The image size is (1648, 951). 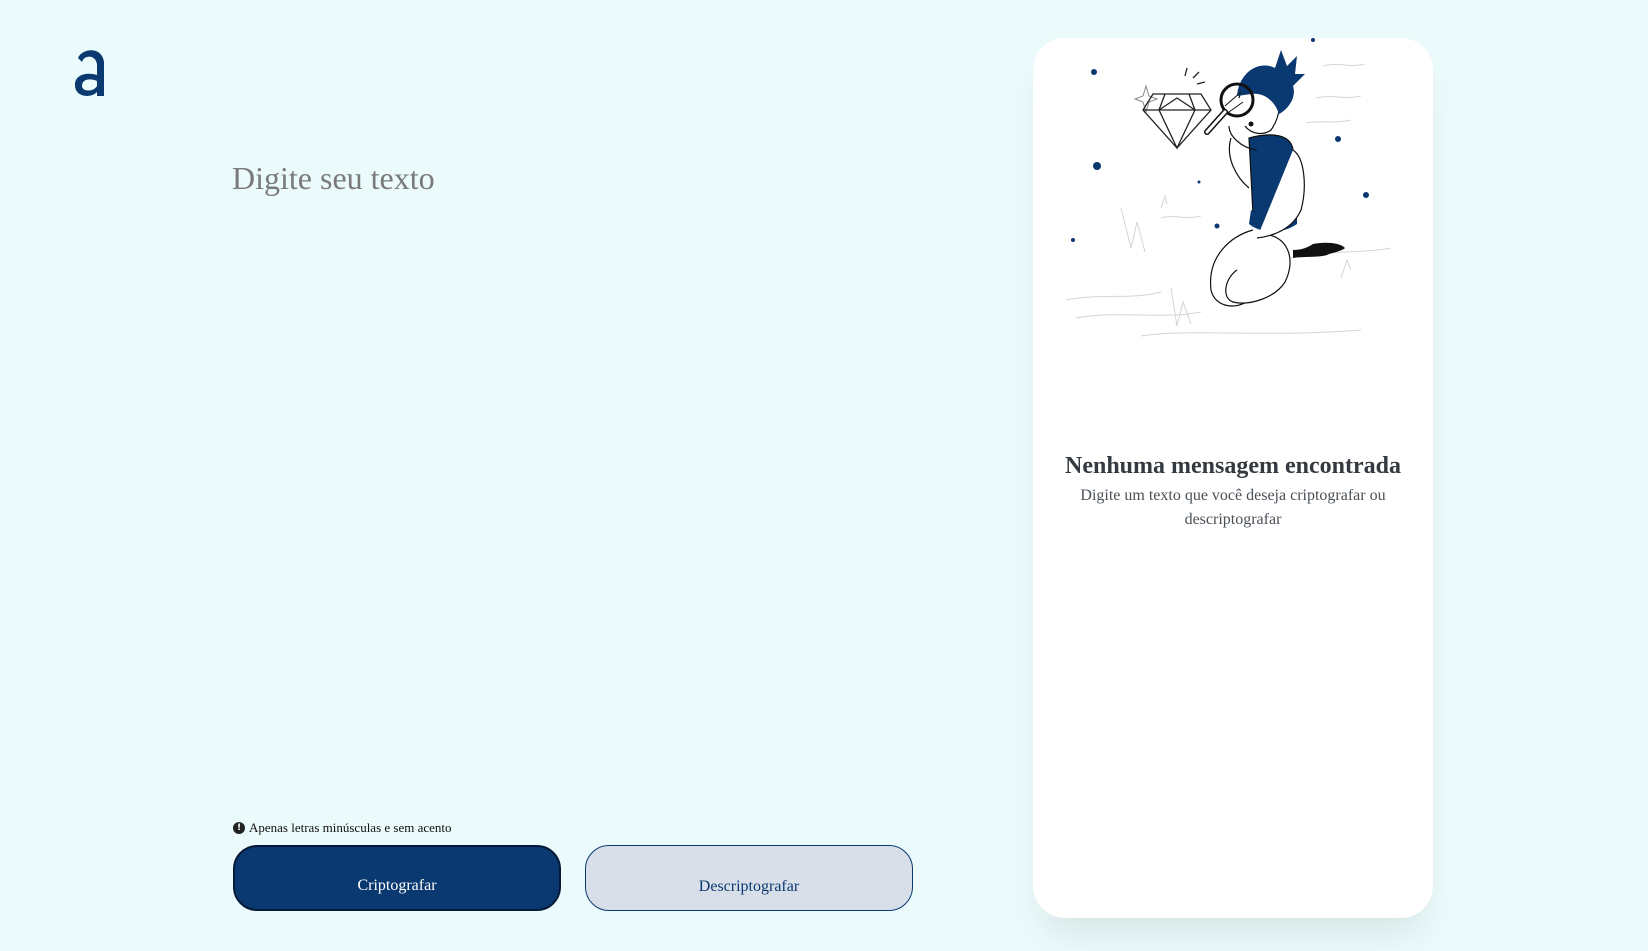 I want to click on hint: ! Apenas letras minúsculas e sem acento, so click(x=342, y=828).